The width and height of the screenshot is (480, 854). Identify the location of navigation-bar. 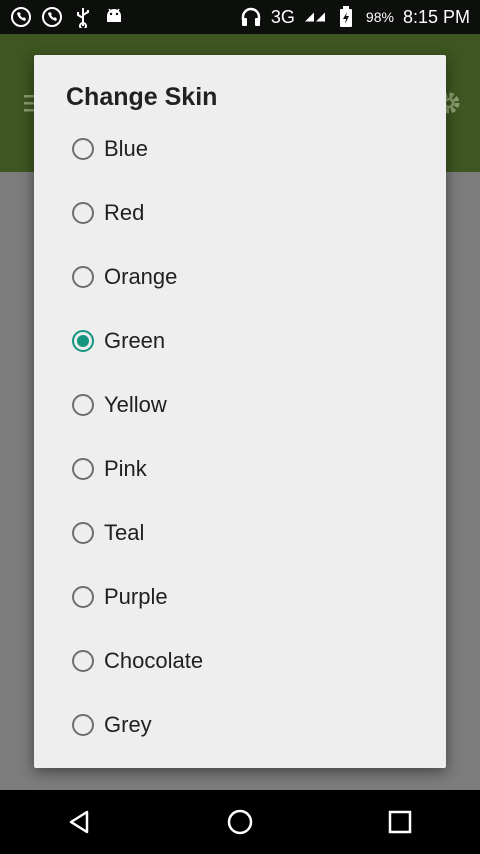
(240, 822).